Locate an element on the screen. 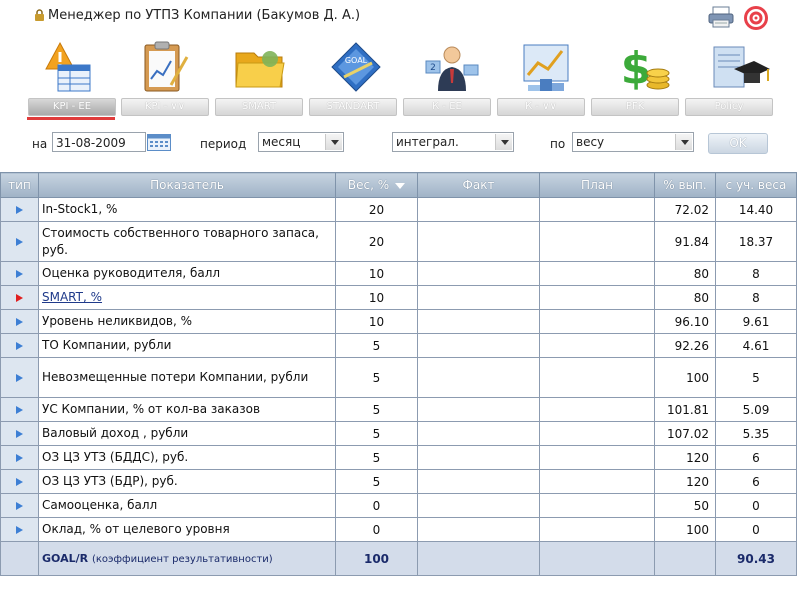 The width and height of the screenshot is (800, 600). table-row: Валовый доход , рубли 5 107.02 5.35 is located at coordinates (398, 433).